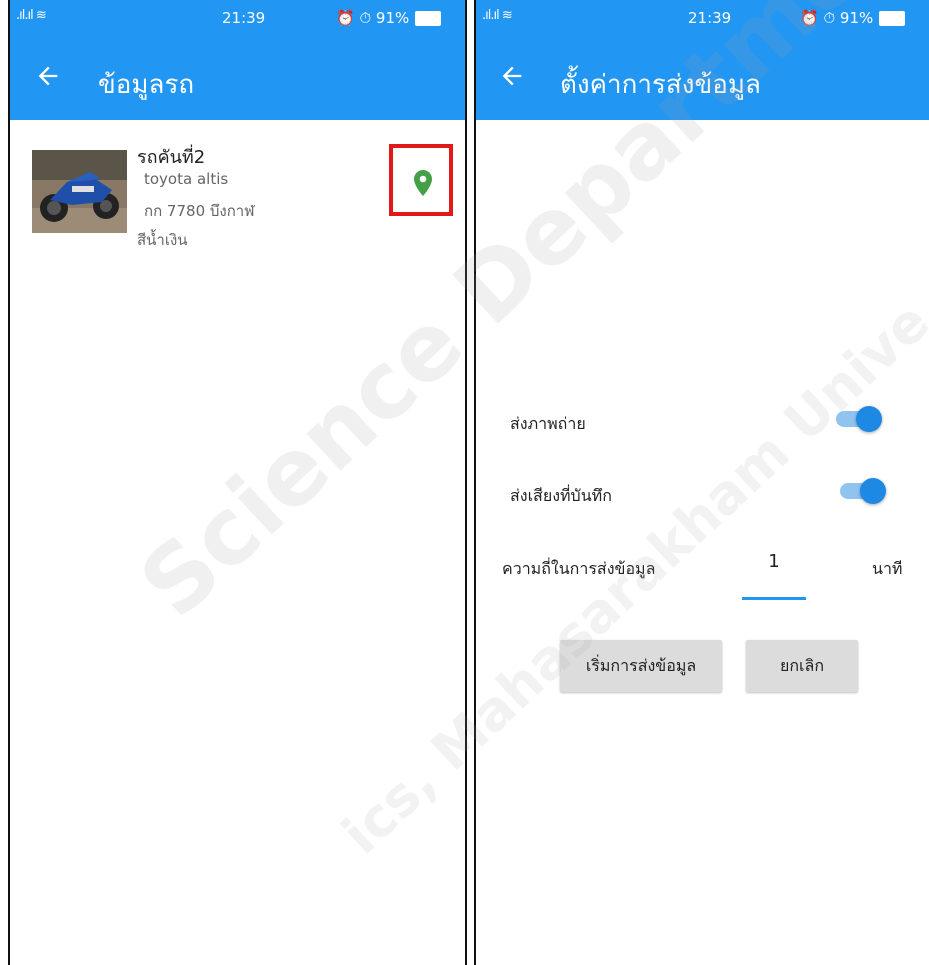 The height and width of the screenshot is (965, 929). I want to click on send-photo-label: ส่งภาพถ่าย, so click(548, 423).